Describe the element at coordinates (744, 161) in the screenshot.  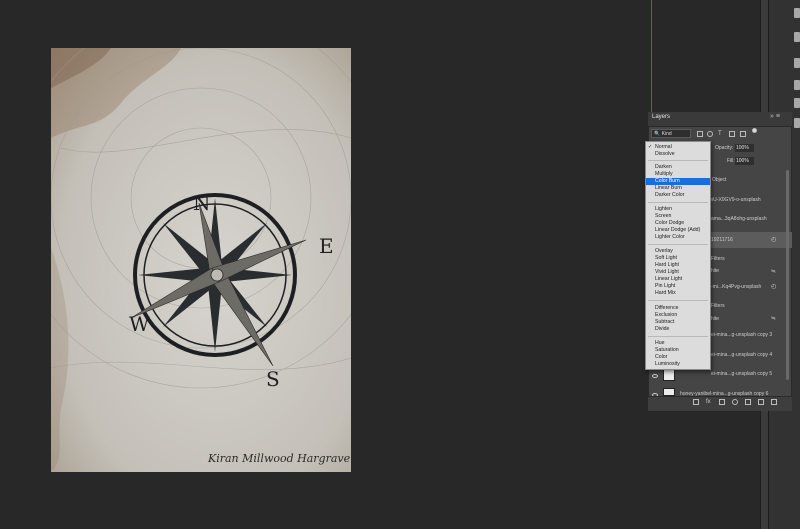
I see `fill-input: 100%` at that location.